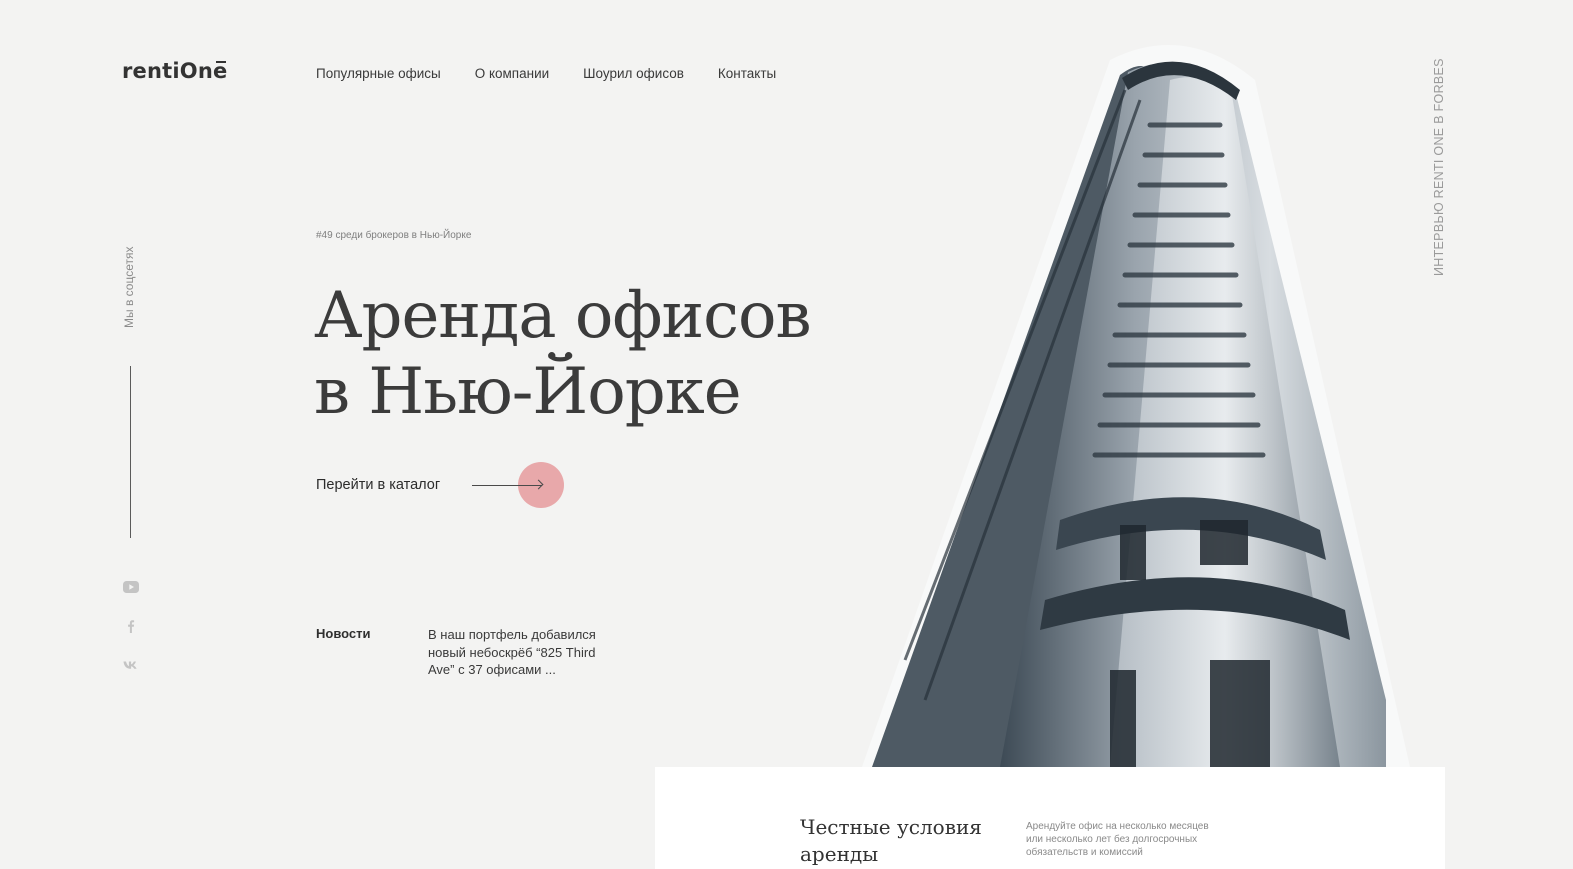  I want to click on youtube-icon, so click(131, 587).